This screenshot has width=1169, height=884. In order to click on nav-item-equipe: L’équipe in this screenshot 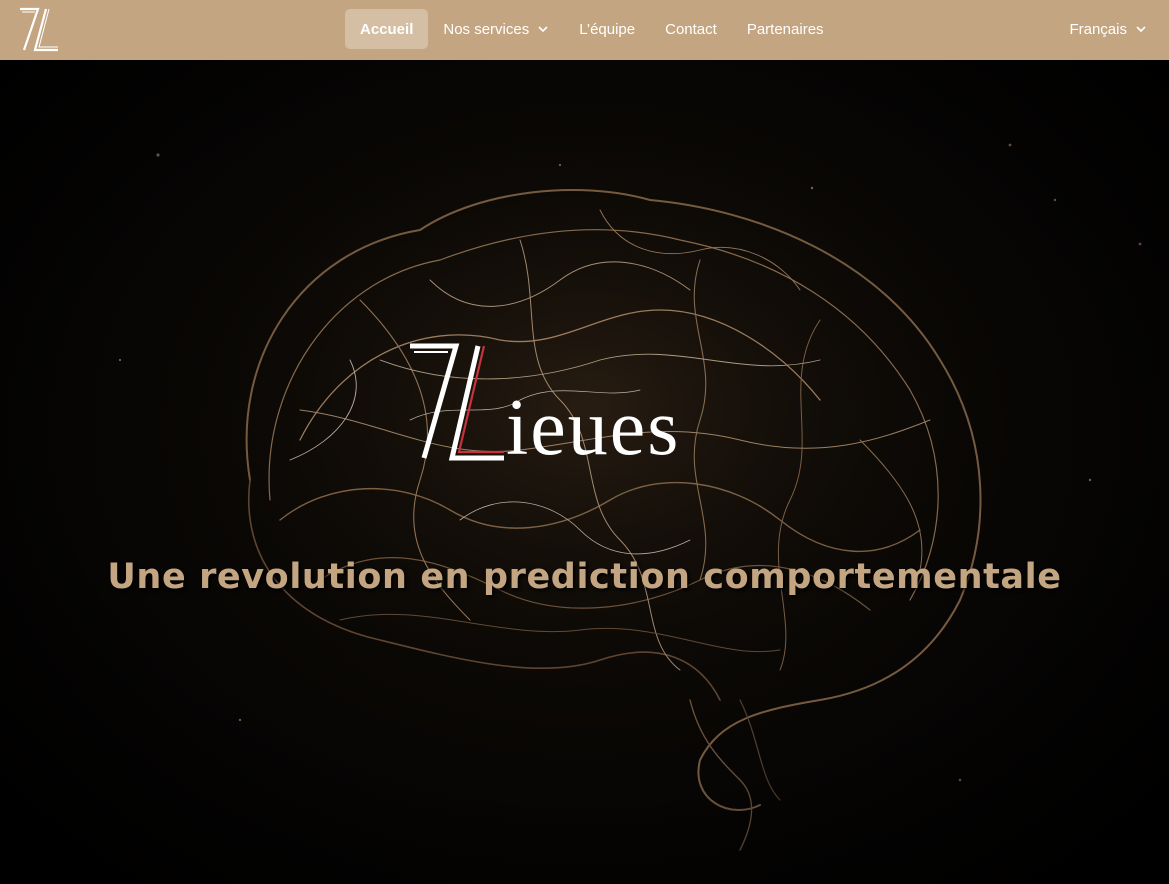, I will do `click(607, 29)`.